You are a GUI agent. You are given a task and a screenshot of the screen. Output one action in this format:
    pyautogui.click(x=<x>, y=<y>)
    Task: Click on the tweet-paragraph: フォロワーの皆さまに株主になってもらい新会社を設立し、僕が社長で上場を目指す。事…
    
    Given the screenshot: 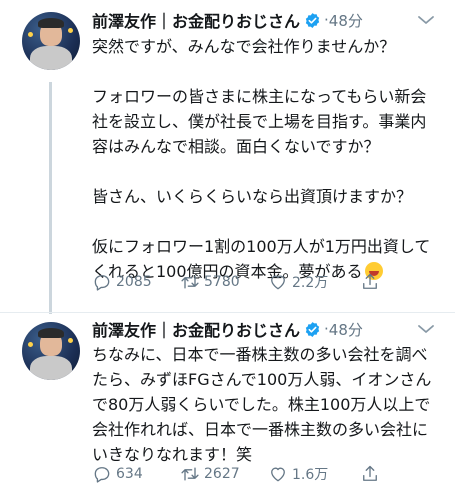 What is the action you would take?
    pyautogui.click(x=259, y=121)
    